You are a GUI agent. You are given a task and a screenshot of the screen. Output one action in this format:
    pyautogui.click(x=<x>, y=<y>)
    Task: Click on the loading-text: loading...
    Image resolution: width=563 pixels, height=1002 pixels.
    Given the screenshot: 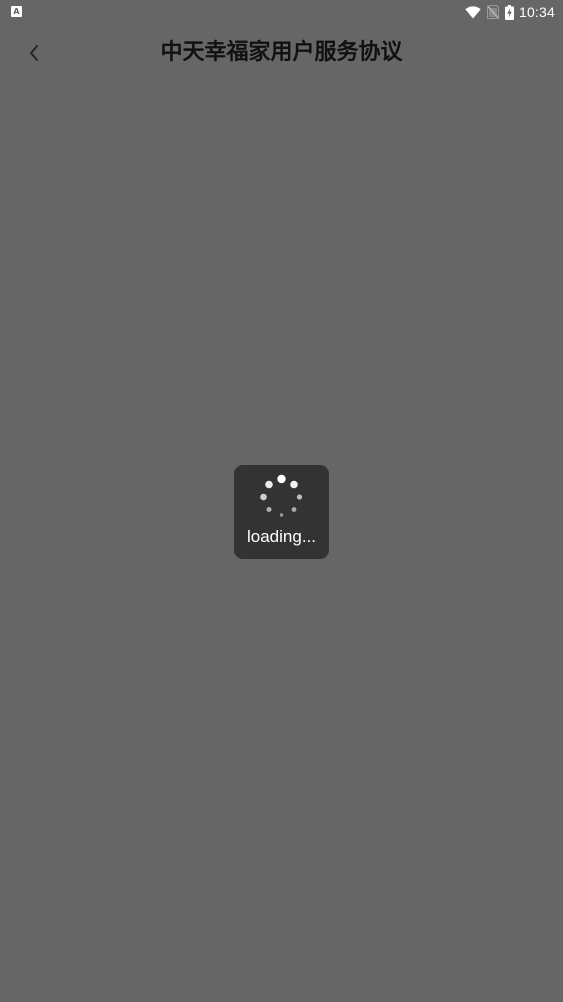 What is the action you would take?
    pyautogui.click(x=281, y=536)
    